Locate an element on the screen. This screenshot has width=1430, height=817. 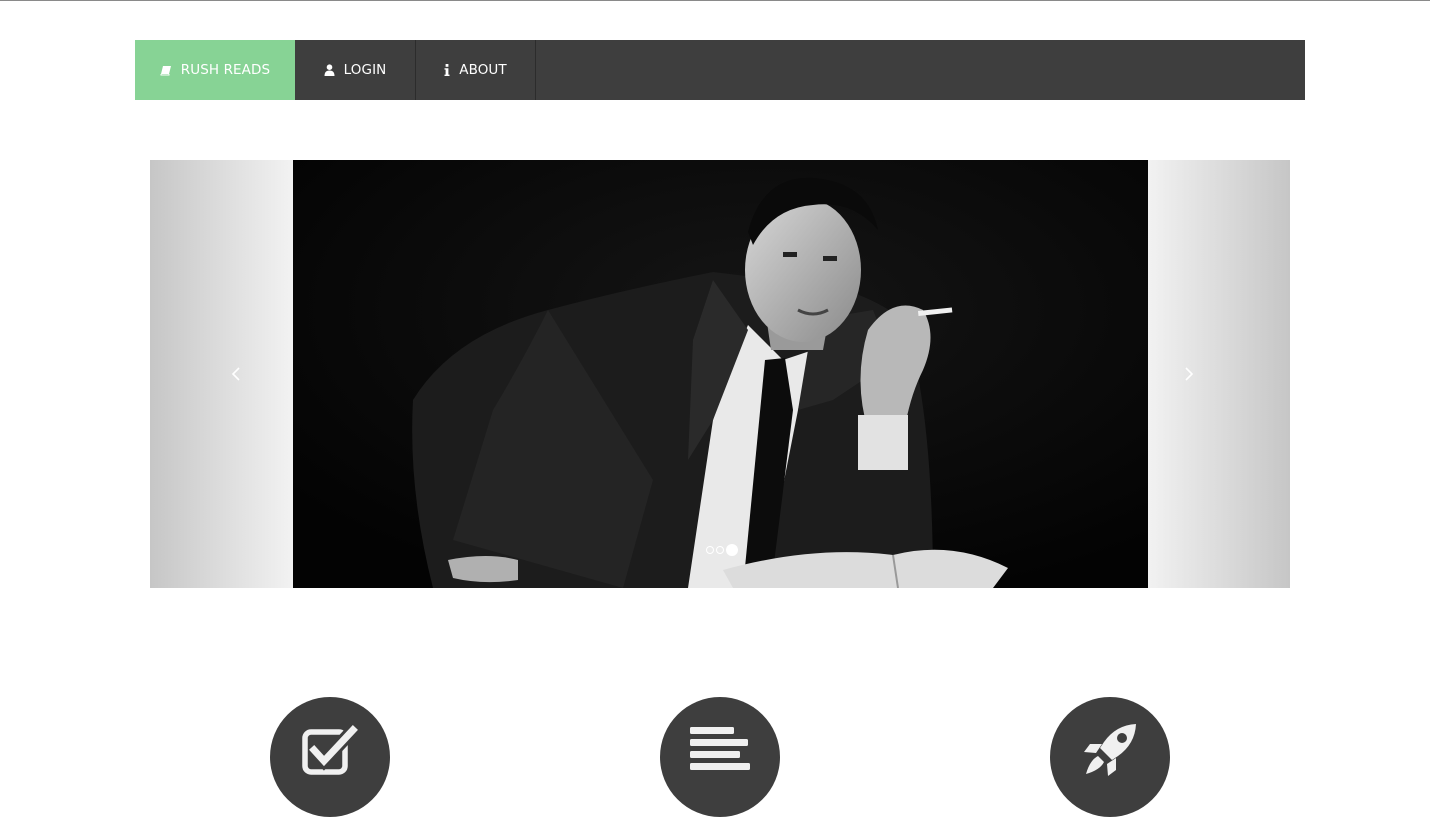
align-left-icon is located at coordinates (720, 748).